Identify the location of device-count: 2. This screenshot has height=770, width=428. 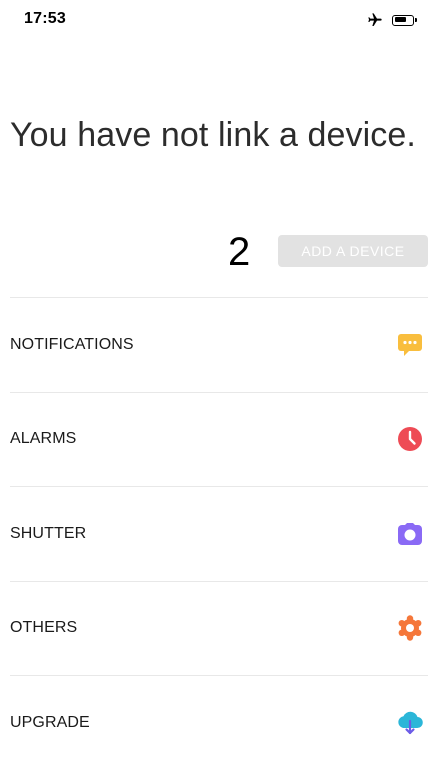
(239, 252).